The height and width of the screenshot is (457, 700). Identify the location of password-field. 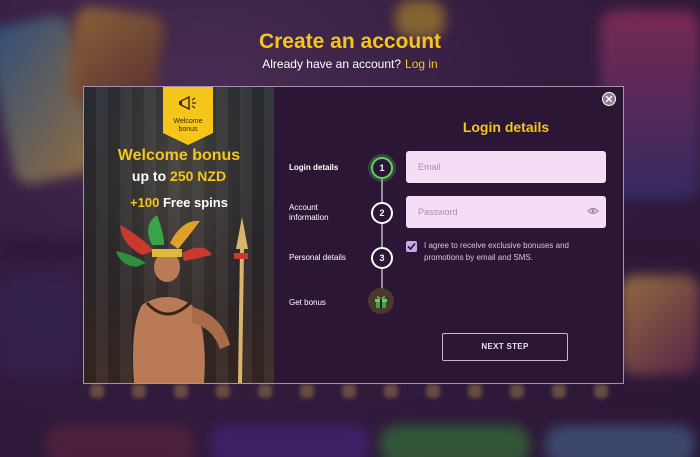
(506, 212).